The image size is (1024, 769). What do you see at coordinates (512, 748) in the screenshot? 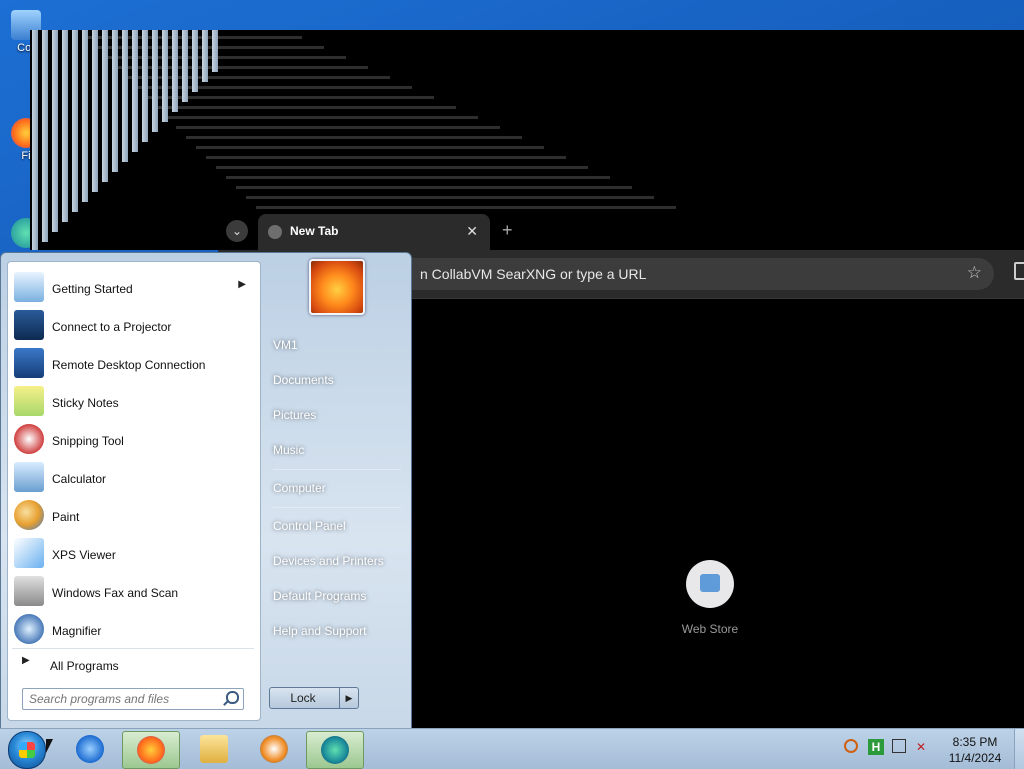
I see `taskbar: H ✕ 8:35 PM 11/4/2024` at bounding box center [512, 748].